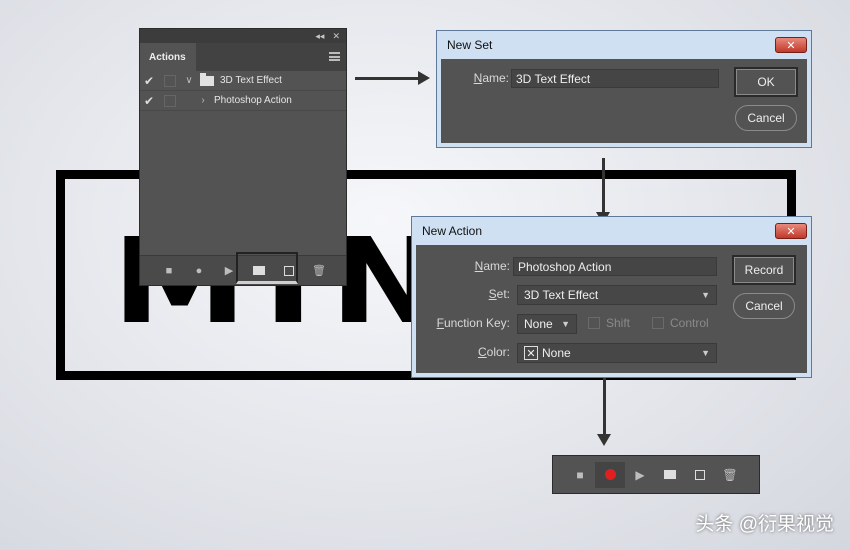  Describe the element at coordinates (561, 295) in the screenshot. I see `set-select-value: 3D Text Effect` at that location.